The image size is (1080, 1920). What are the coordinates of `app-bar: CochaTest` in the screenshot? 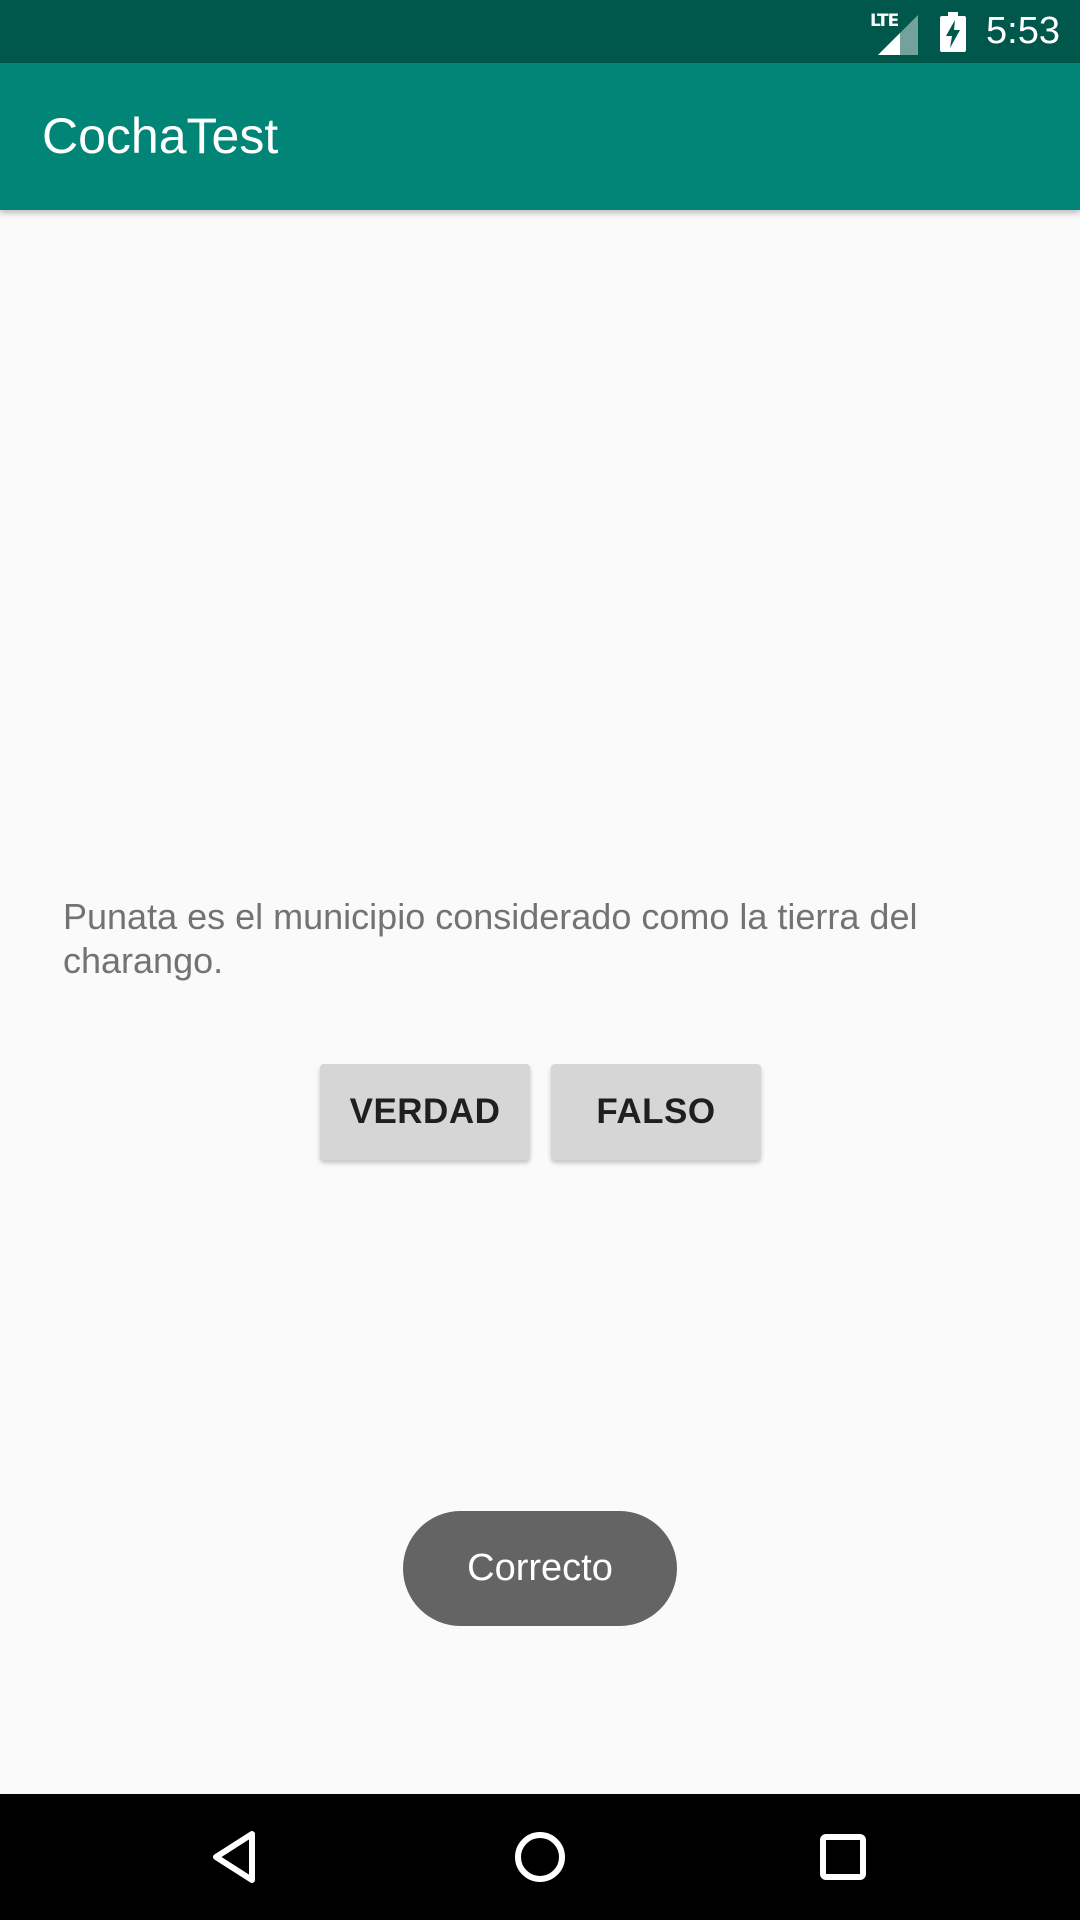 It's located at (540, 136).